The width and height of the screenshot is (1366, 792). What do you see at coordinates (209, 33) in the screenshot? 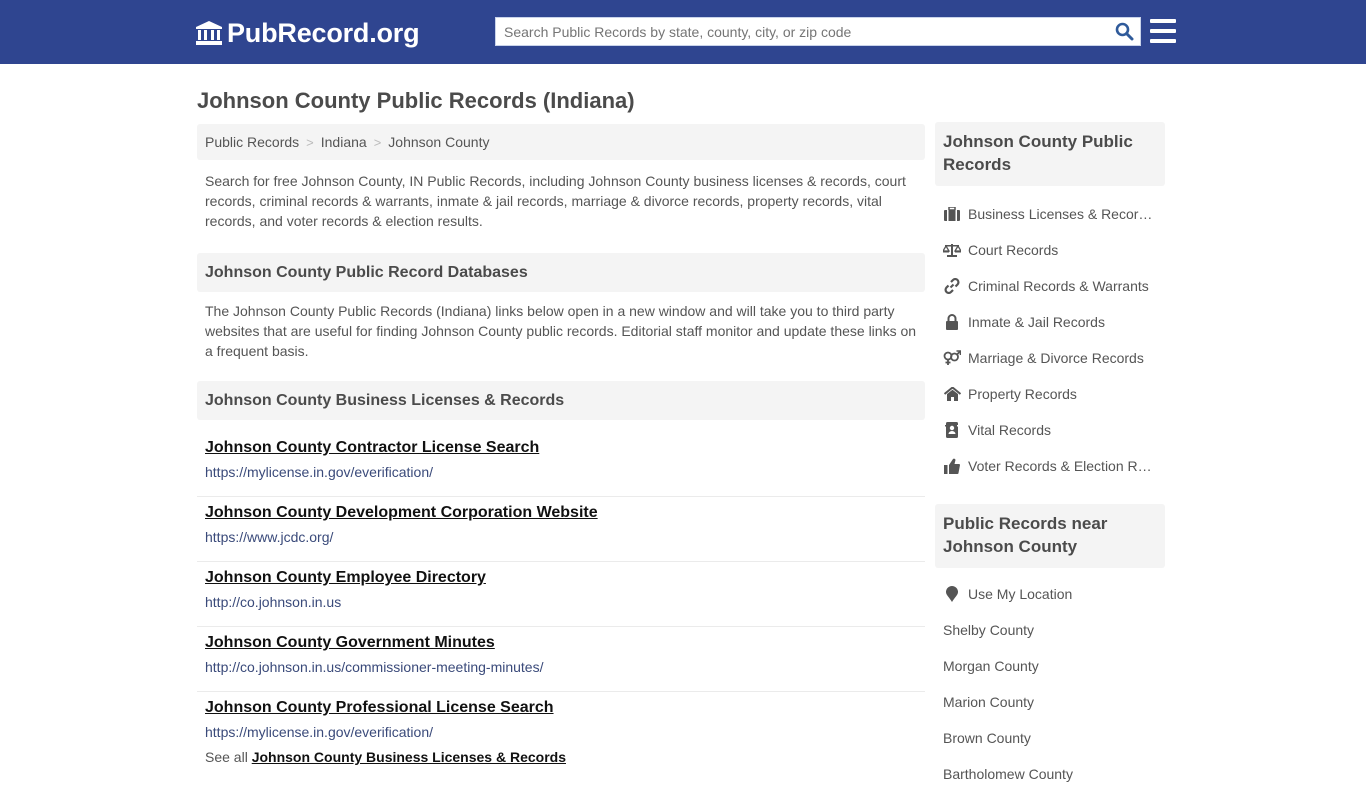
I see `courthouse-icon` at bounding box center [209, 33].